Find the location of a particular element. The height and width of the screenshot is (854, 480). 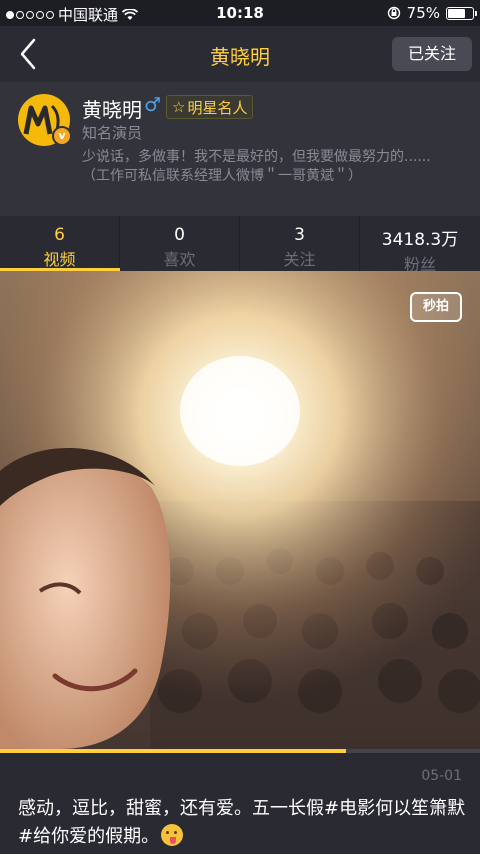

celebrity-badge: ☆ 明星名人 is located at coordinates (210, 107).